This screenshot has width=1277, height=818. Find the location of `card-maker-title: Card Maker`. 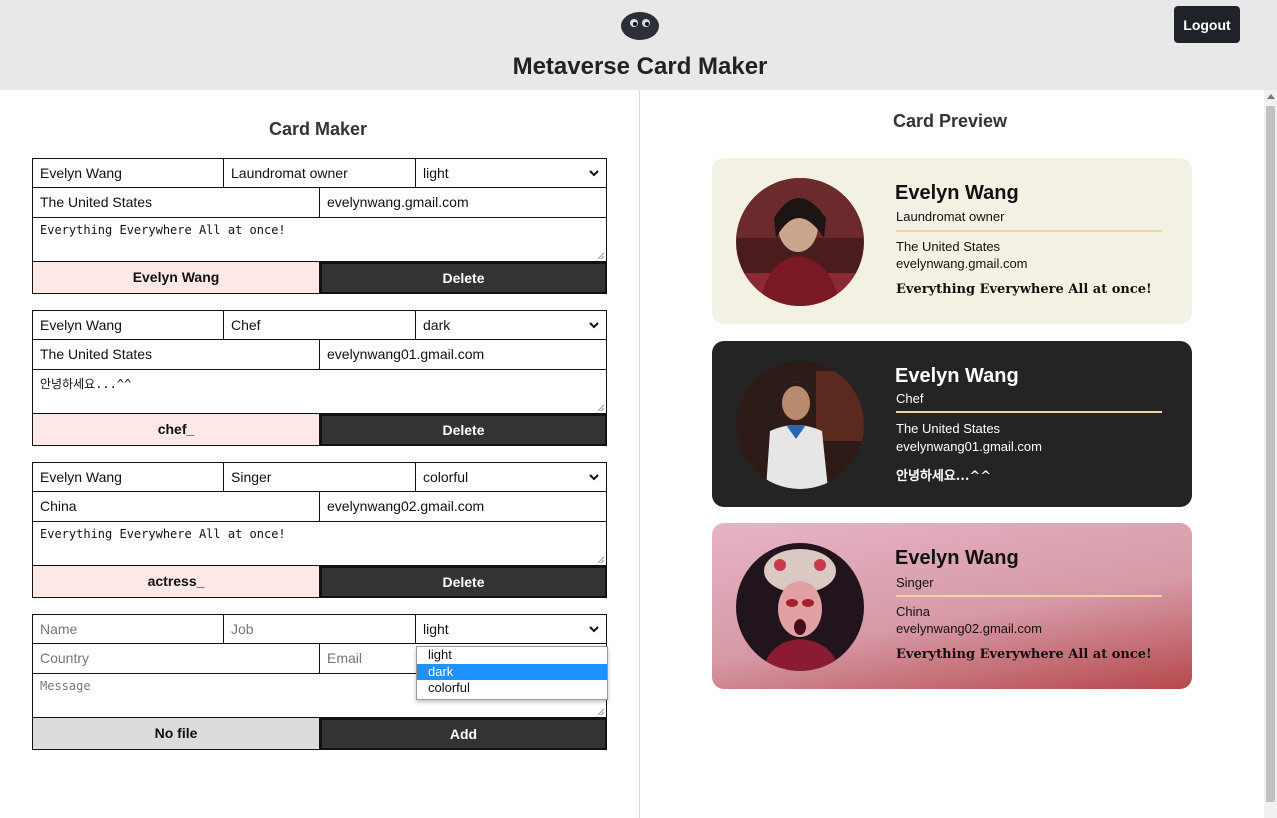

card-maker-title: Card Maker is located at coordinates (318, 129).